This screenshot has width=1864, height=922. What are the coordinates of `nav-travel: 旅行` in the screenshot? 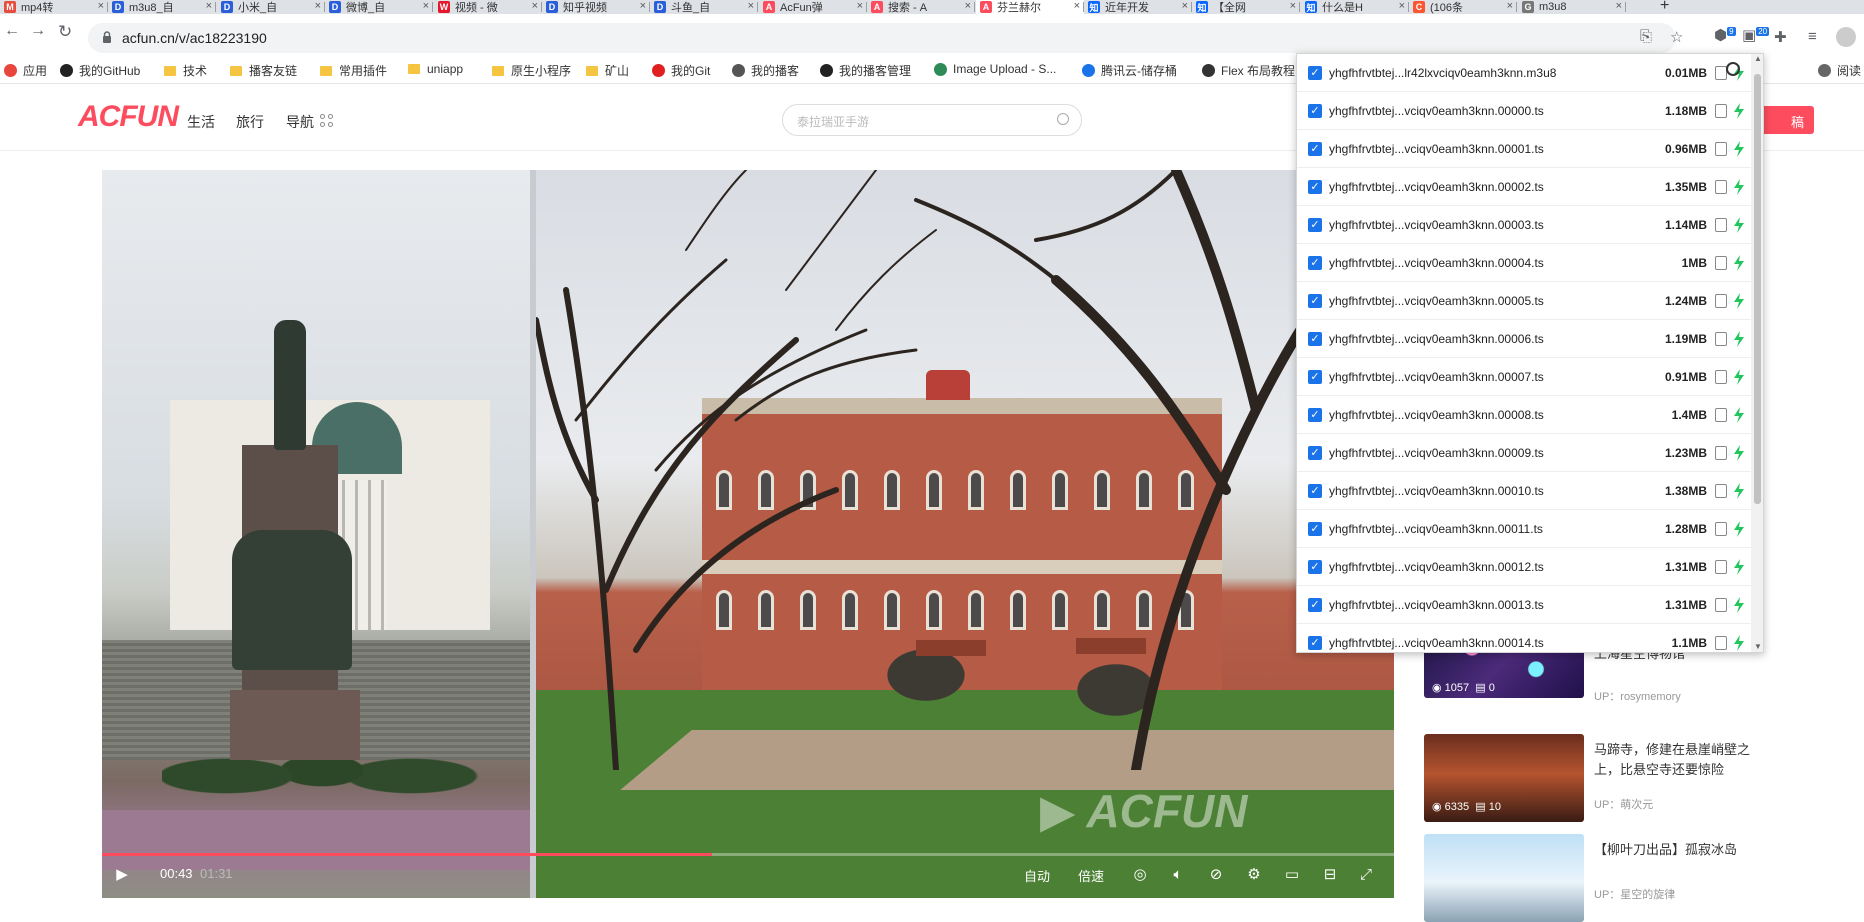 It's located at (250, 122).